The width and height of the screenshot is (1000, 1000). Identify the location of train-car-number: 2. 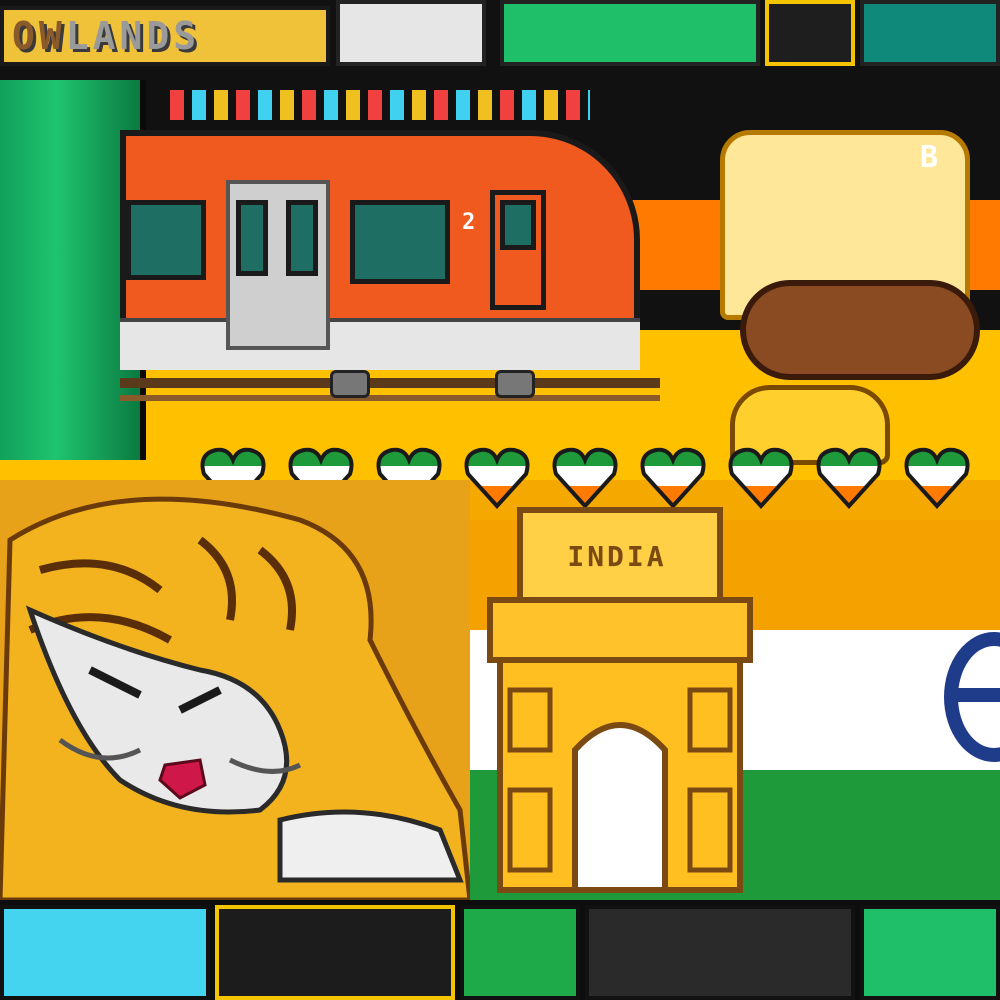
(469, 222).